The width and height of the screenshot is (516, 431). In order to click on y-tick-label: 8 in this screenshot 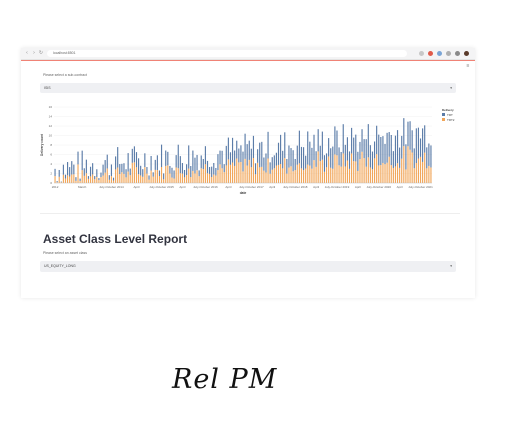, I will do `click(51, 145)`.